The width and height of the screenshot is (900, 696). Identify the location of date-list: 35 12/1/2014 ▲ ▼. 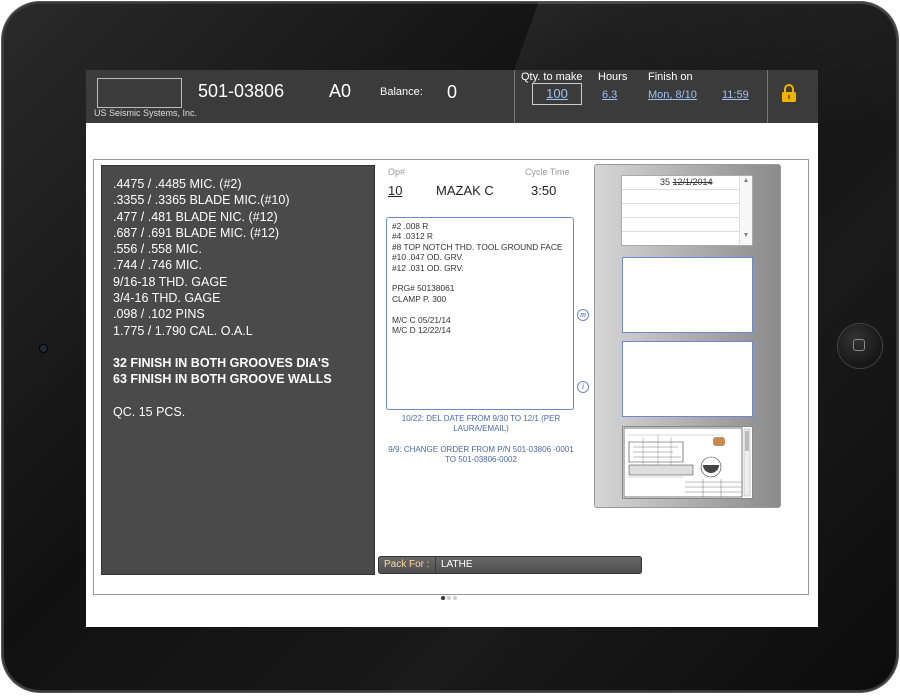
(687, 210).